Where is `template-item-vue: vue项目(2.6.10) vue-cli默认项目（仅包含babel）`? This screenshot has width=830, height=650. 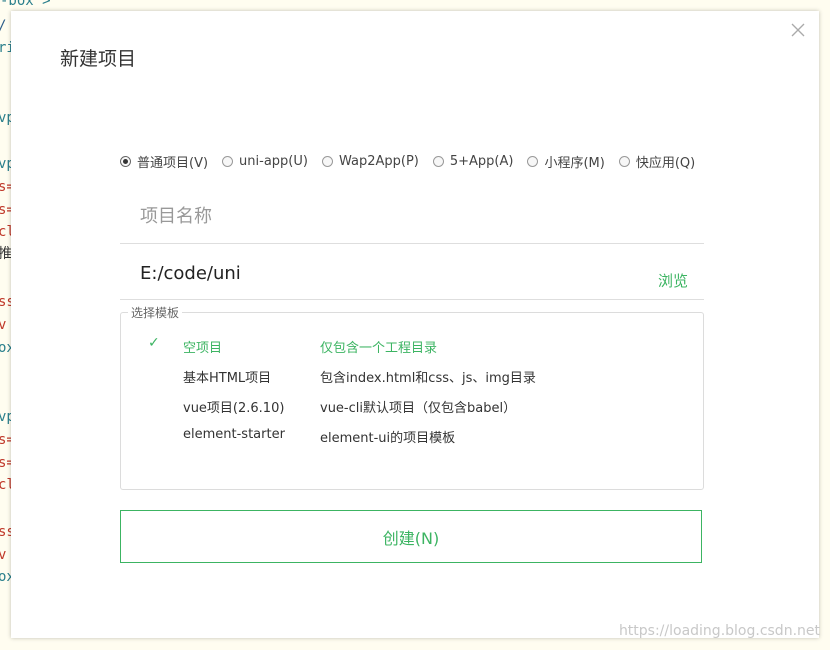 template-item-vue: vue项目(2.6.10) vue-cli默认项目（仅包含babel） is located at coordinates (412, 406).